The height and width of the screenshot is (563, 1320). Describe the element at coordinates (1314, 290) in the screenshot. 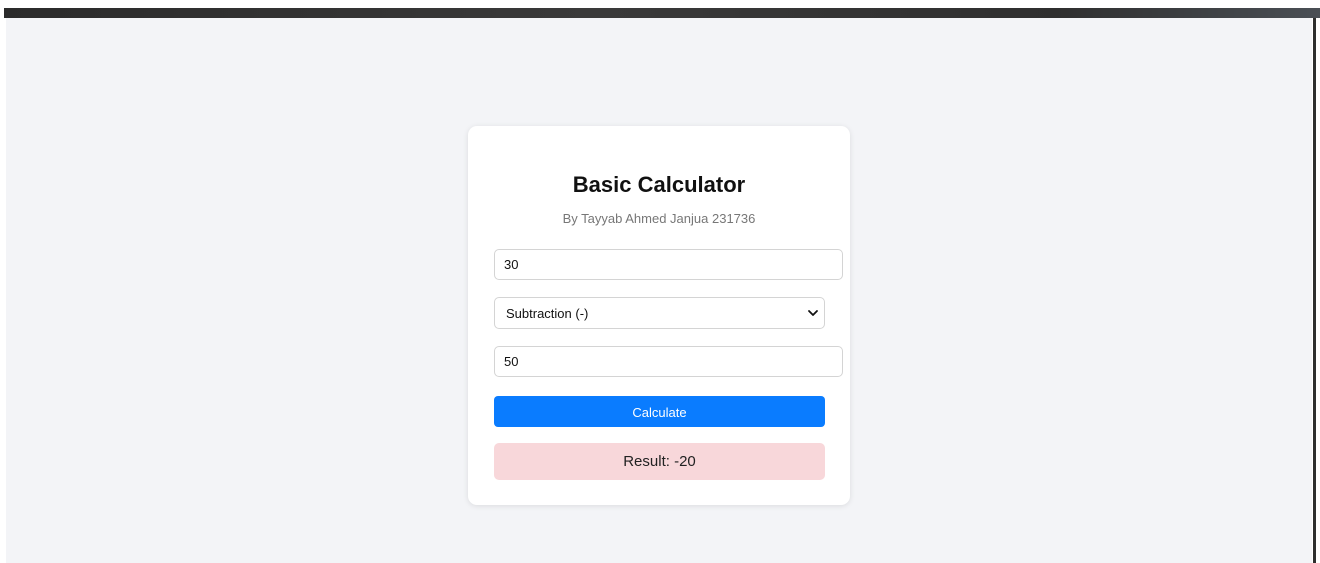

I see `window-right-edge` at that location.